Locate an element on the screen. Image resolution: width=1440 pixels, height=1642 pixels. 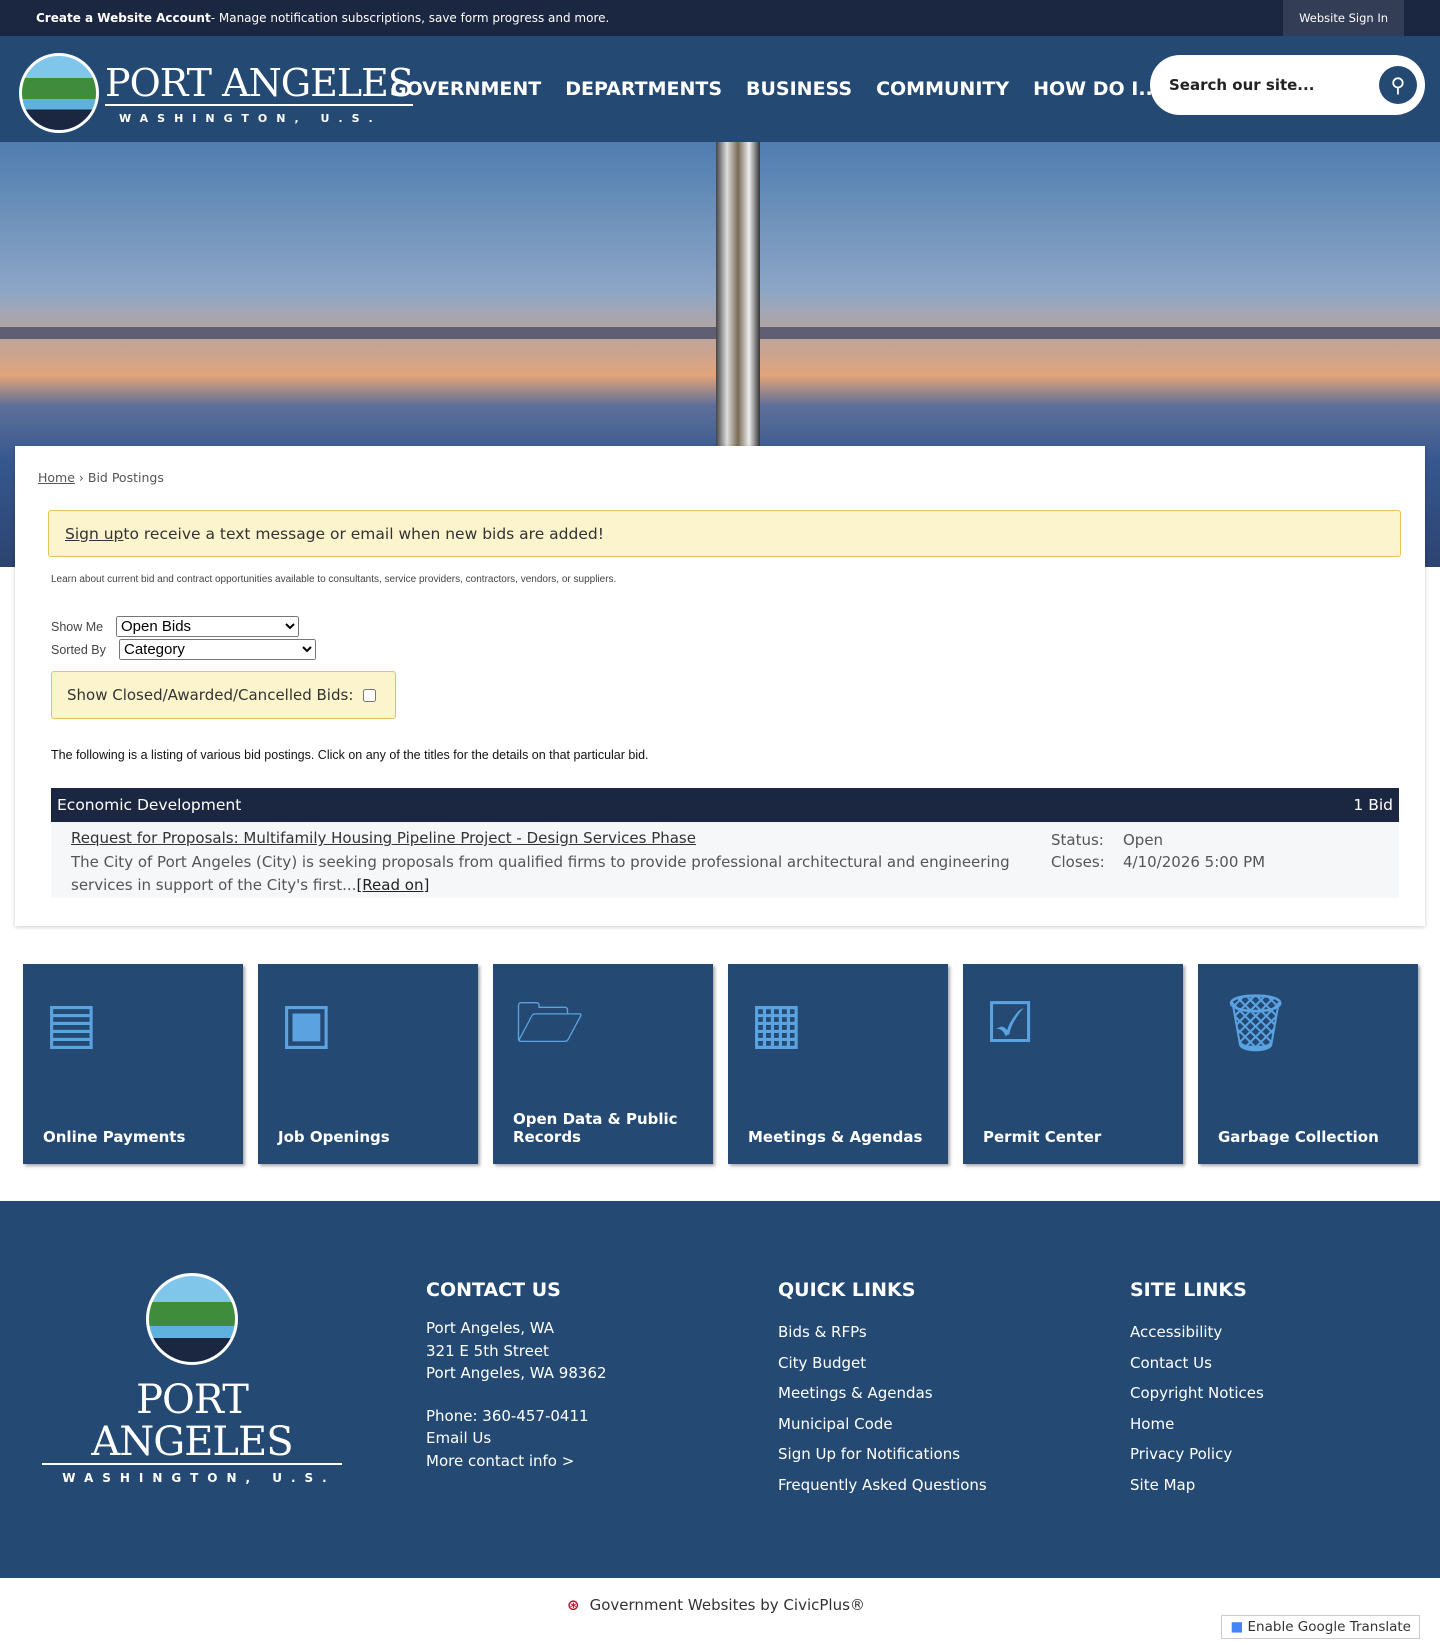
site-link: Copyright Notices is located at coordinates (1197, 1393).